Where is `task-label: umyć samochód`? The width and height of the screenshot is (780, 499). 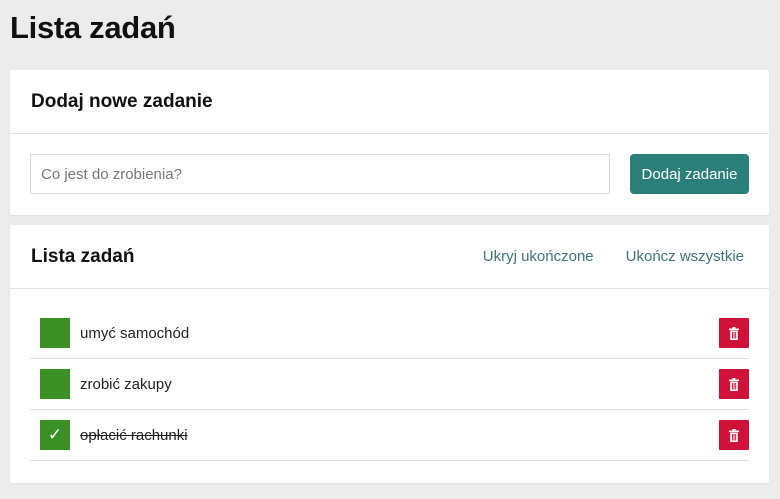
task-label: umyć samochód is located at coordinates (135, 333).